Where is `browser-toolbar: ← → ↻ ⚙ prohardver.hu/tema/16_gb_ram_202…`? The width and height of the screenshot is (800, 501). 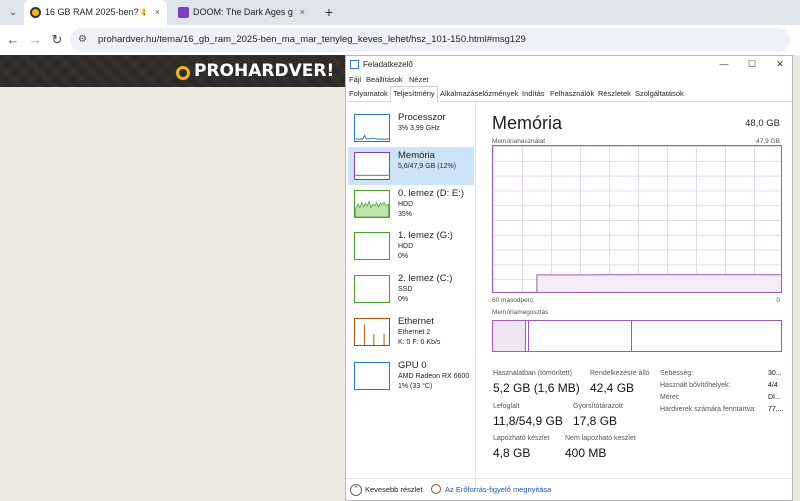 browser-toolbar: ← → ↻ ⚙ prohardver.hu/tema/16_gb_ram_202… is located at coordinates (400, 40).